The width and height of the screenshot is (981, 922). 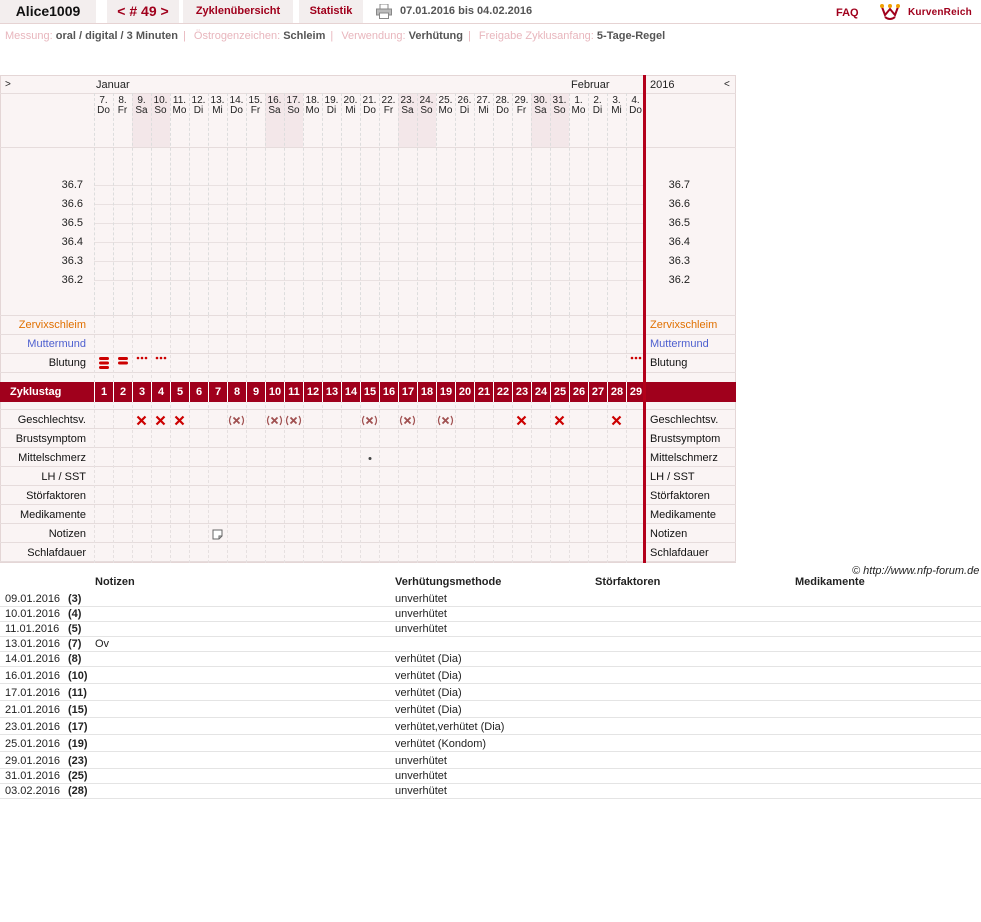 What do you see at coordinates (445, 392) in the screenshot?
I see `cycle-day-number: 19` at bounding box center [445, 392].